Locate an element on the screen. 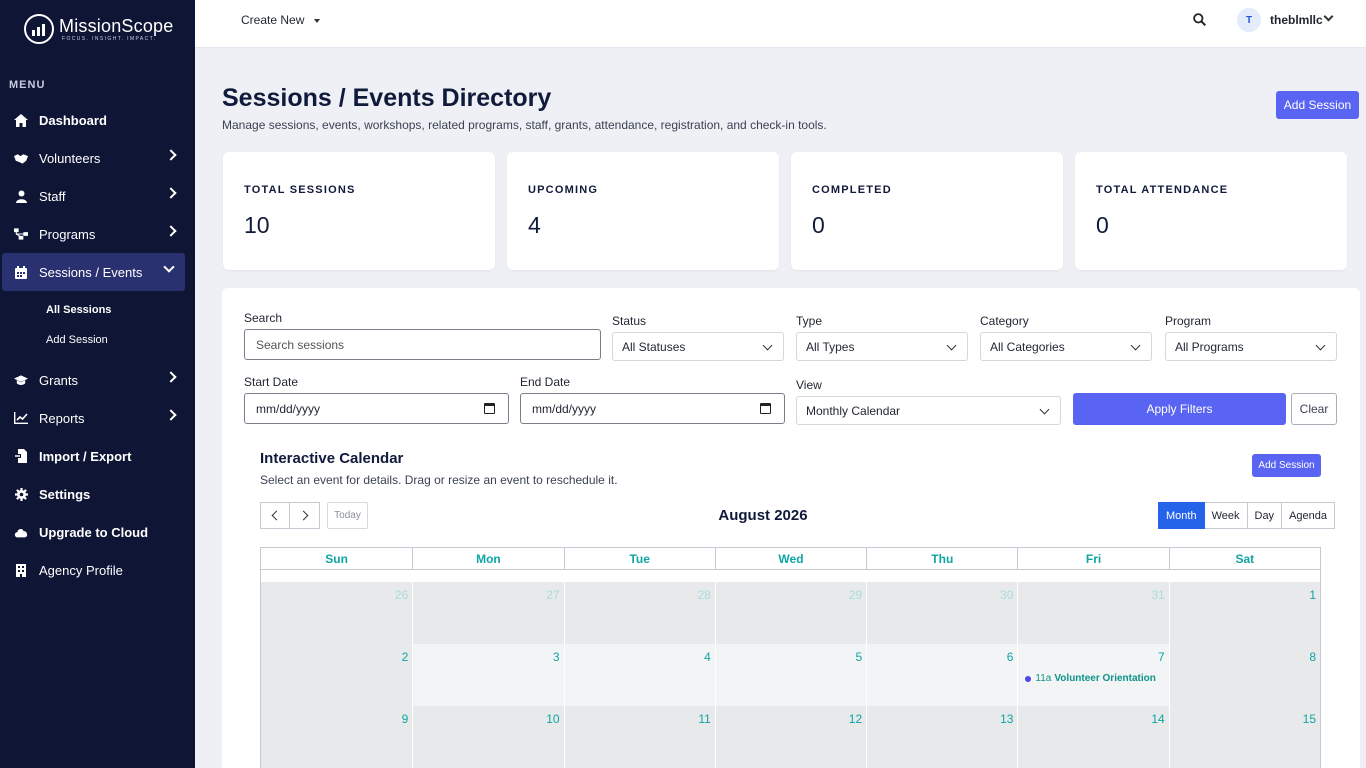 The width and height of the screenshot is (1366, 768). brand-tagline: FOCUS. INSIGHT. IMPACT. is located at coordinates (109, 38).